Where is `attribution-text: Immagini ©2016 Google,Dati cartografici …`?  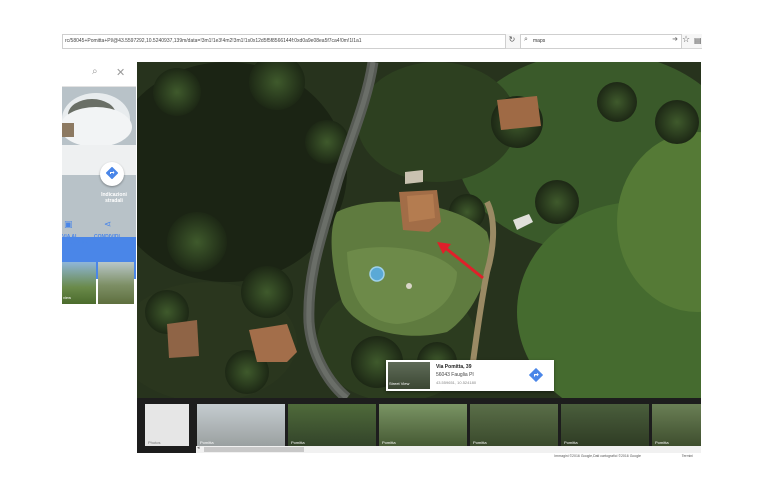 attribution-text: Immagini ©2016 Google,Dati cartografici … is located at coordinates (597, 456).